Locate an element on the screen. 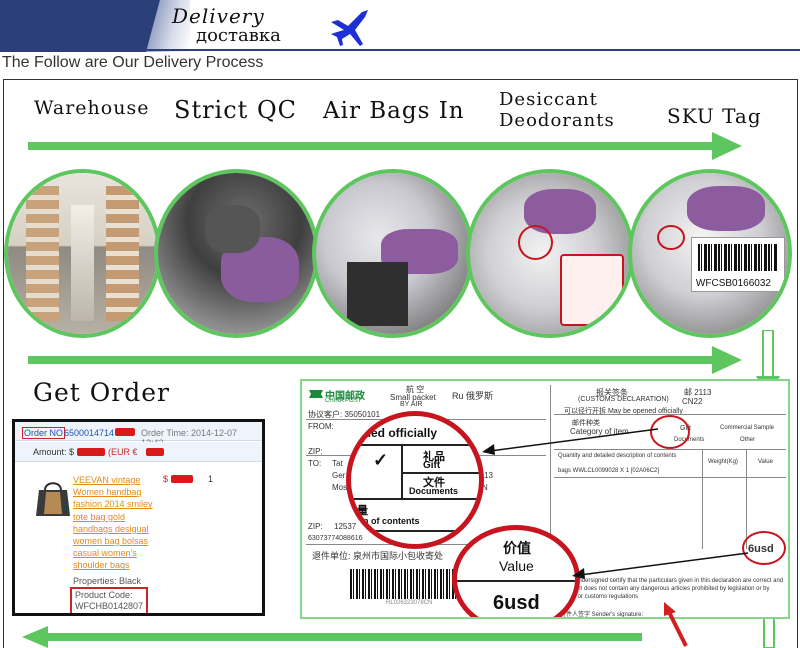  destination-label: Ru 俄罗斯 is located at coordinates (473, 396).